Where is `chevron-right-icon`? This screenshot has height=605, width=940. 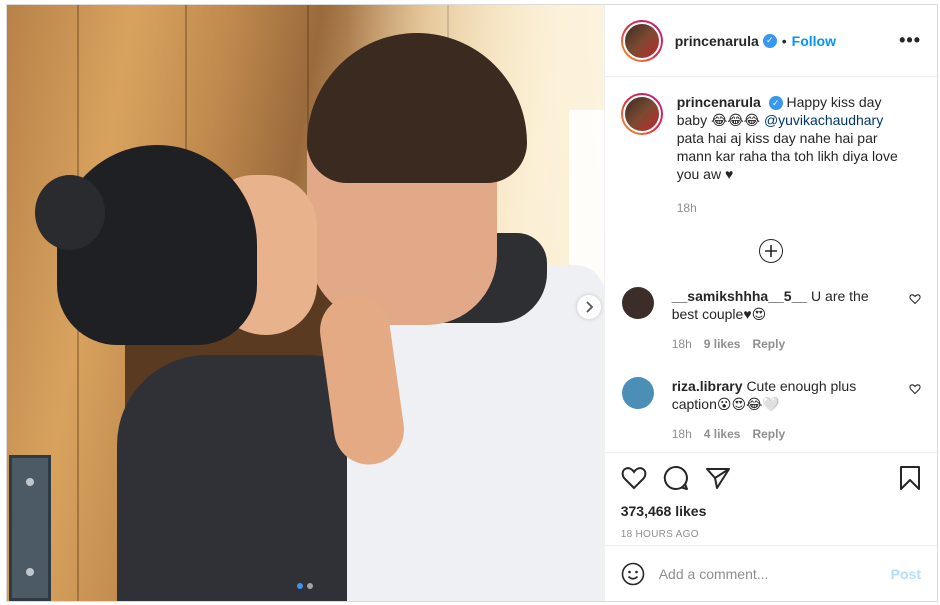 chevron-right-icon is located at coordinates (590, 307).